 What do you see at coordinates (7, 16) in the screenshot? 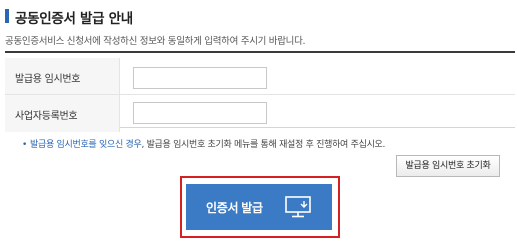
I see `title-accent-bar` at bounding box center [7, 16].